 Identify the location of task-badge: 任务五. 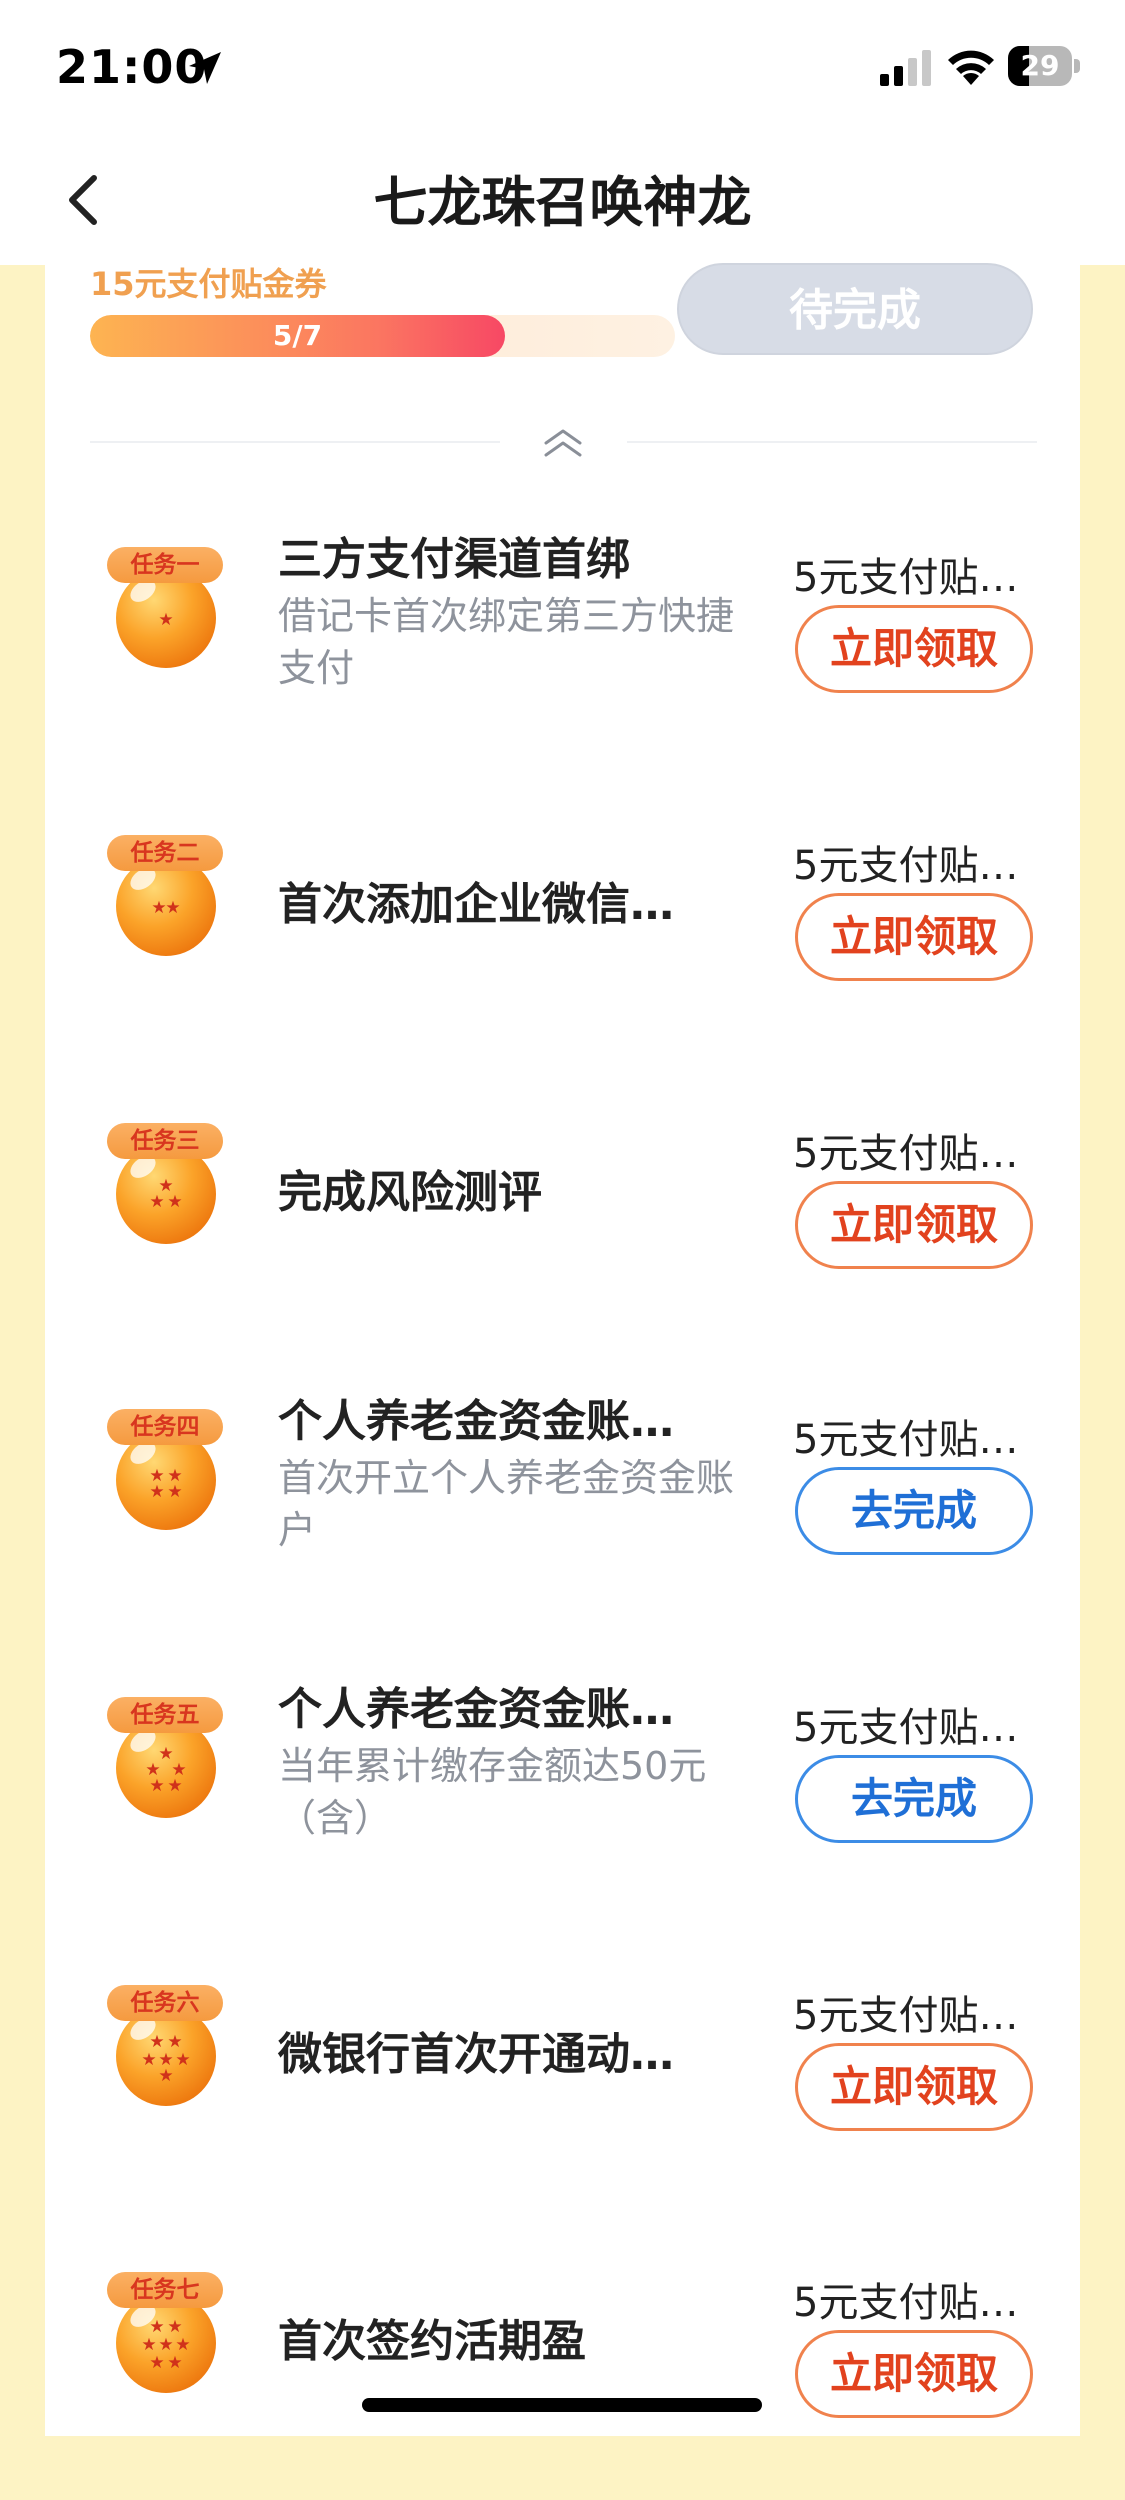
(165, 1715).